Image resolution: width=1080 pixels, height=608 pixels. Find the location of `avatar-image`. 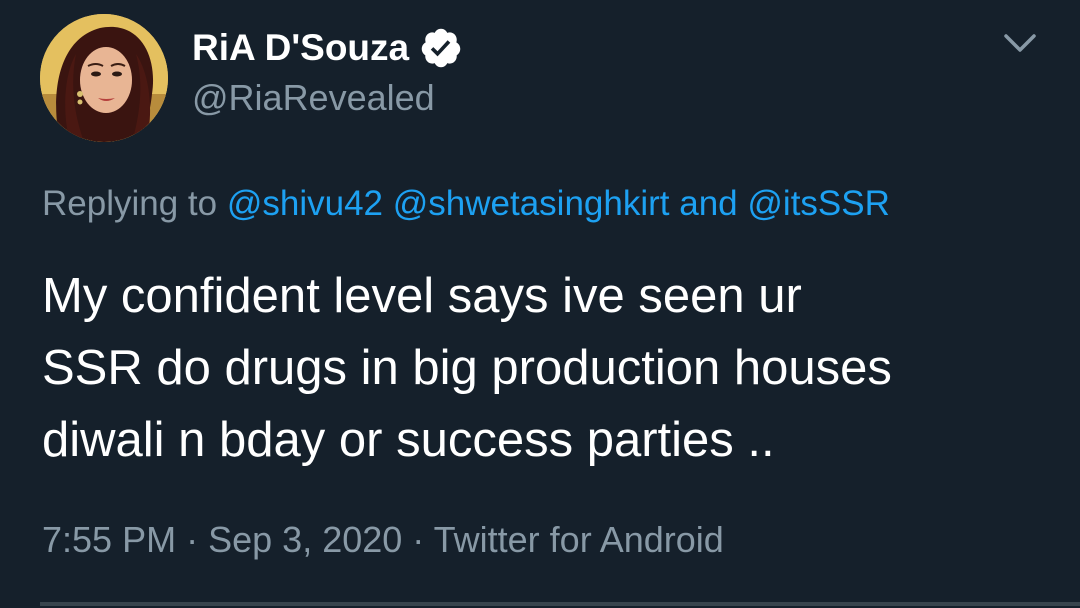

avatar-image is located at coordinates (104, 78).